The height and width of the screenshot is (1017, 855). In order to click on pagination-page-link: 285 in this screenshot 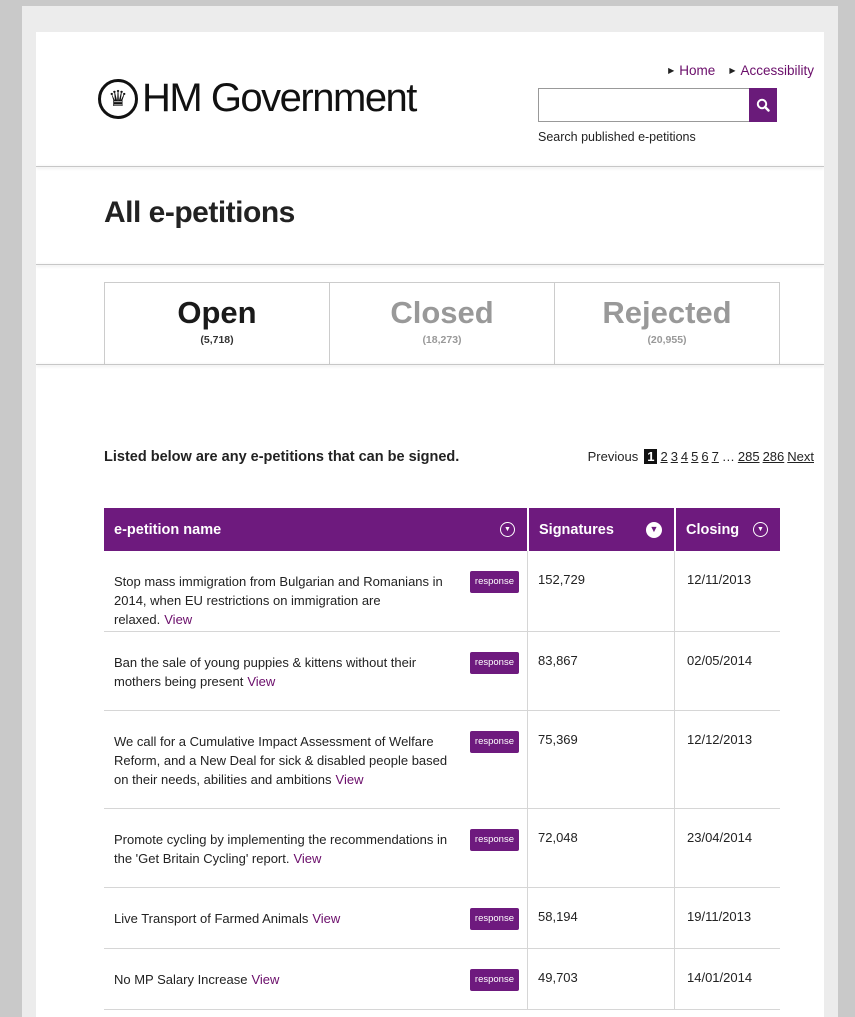, I will do `click(749, 456)`.